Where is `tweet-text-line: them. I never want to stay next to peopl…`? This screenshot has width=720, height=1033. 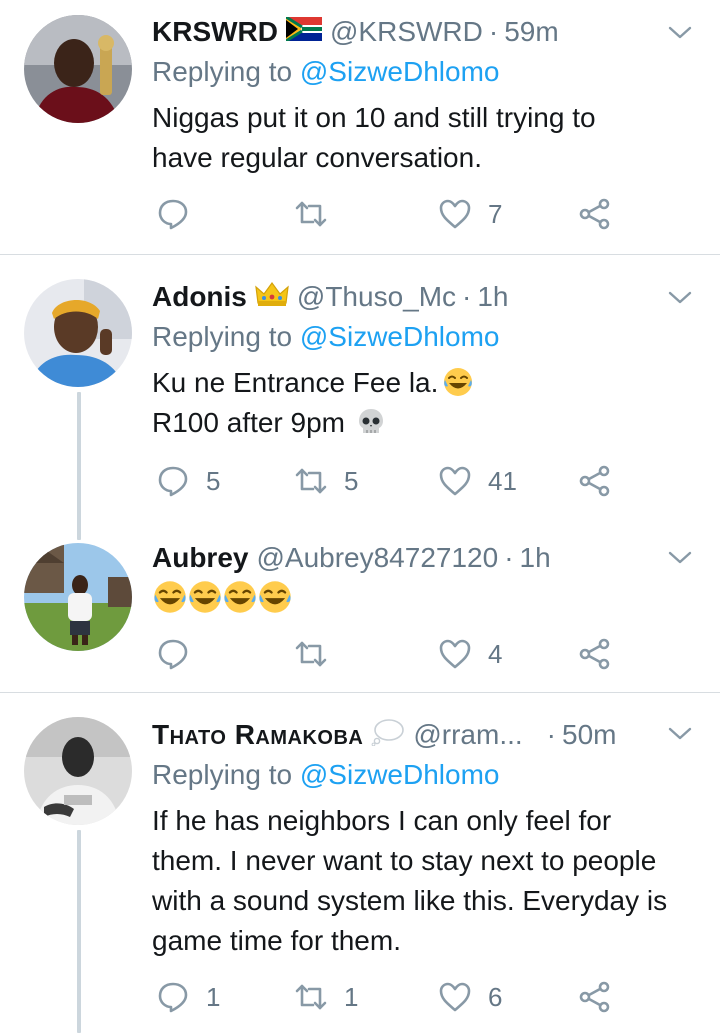 tweet-text-line: them. I never want to stay next to peopl… is located at coordinates (404, 860).